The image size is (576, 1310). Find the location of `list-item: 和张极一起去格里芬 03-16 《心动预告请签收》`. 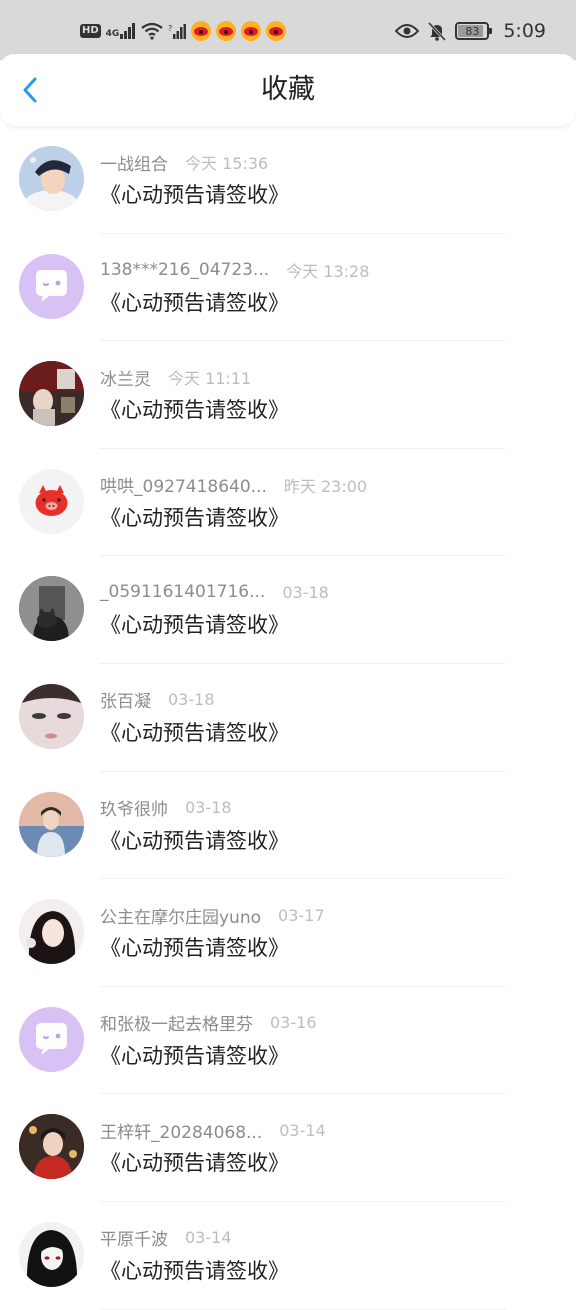

list-item: 和张极一起去格里芬 03-16 《心动预告请签收》 is located at coordinates (288, 1041).